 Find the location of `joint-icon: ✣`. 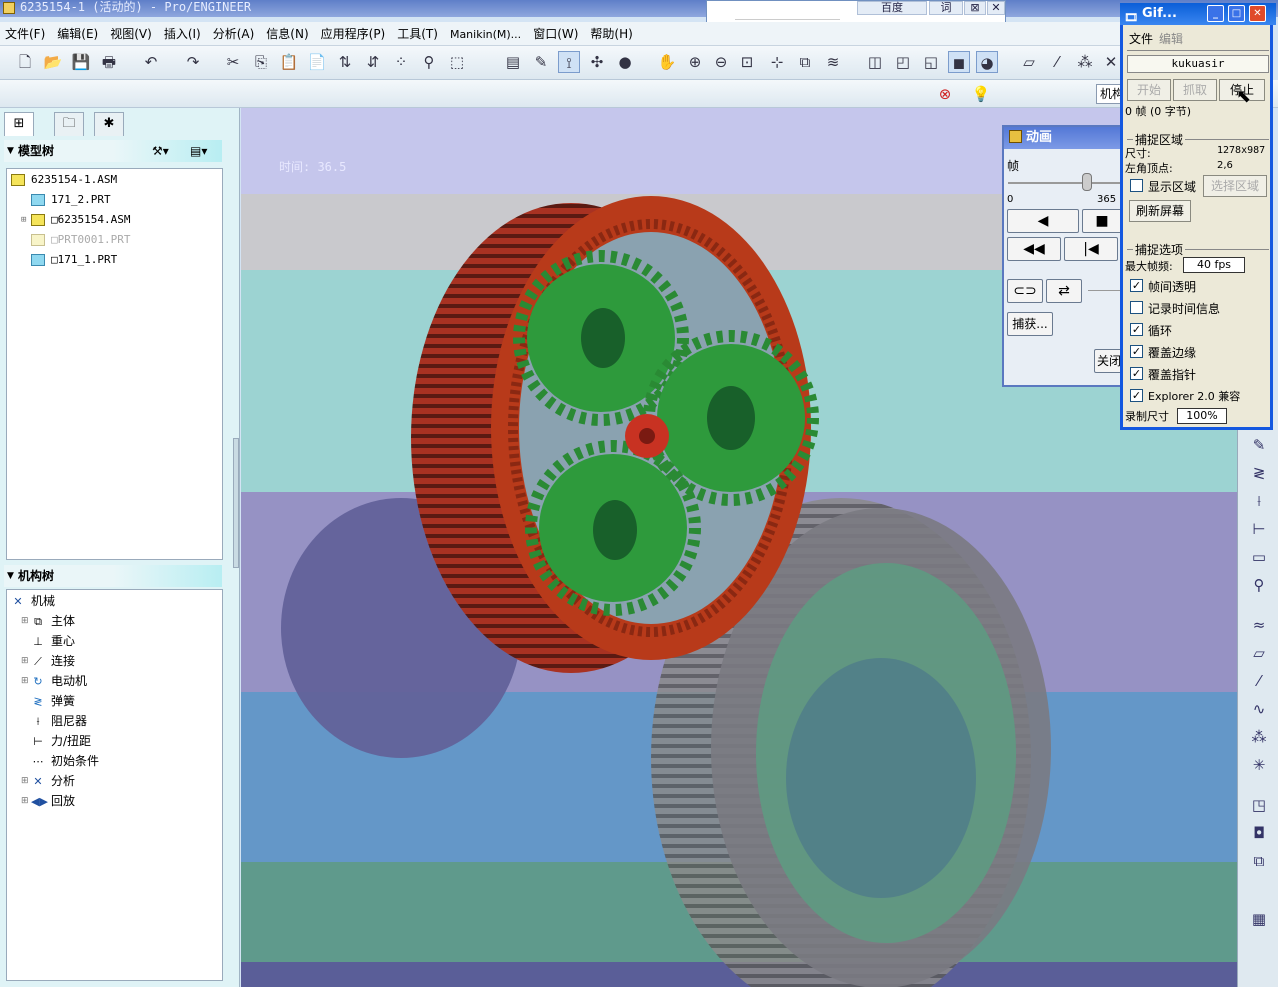

joint-icon: ✣ is located at coordinates (597, 62).